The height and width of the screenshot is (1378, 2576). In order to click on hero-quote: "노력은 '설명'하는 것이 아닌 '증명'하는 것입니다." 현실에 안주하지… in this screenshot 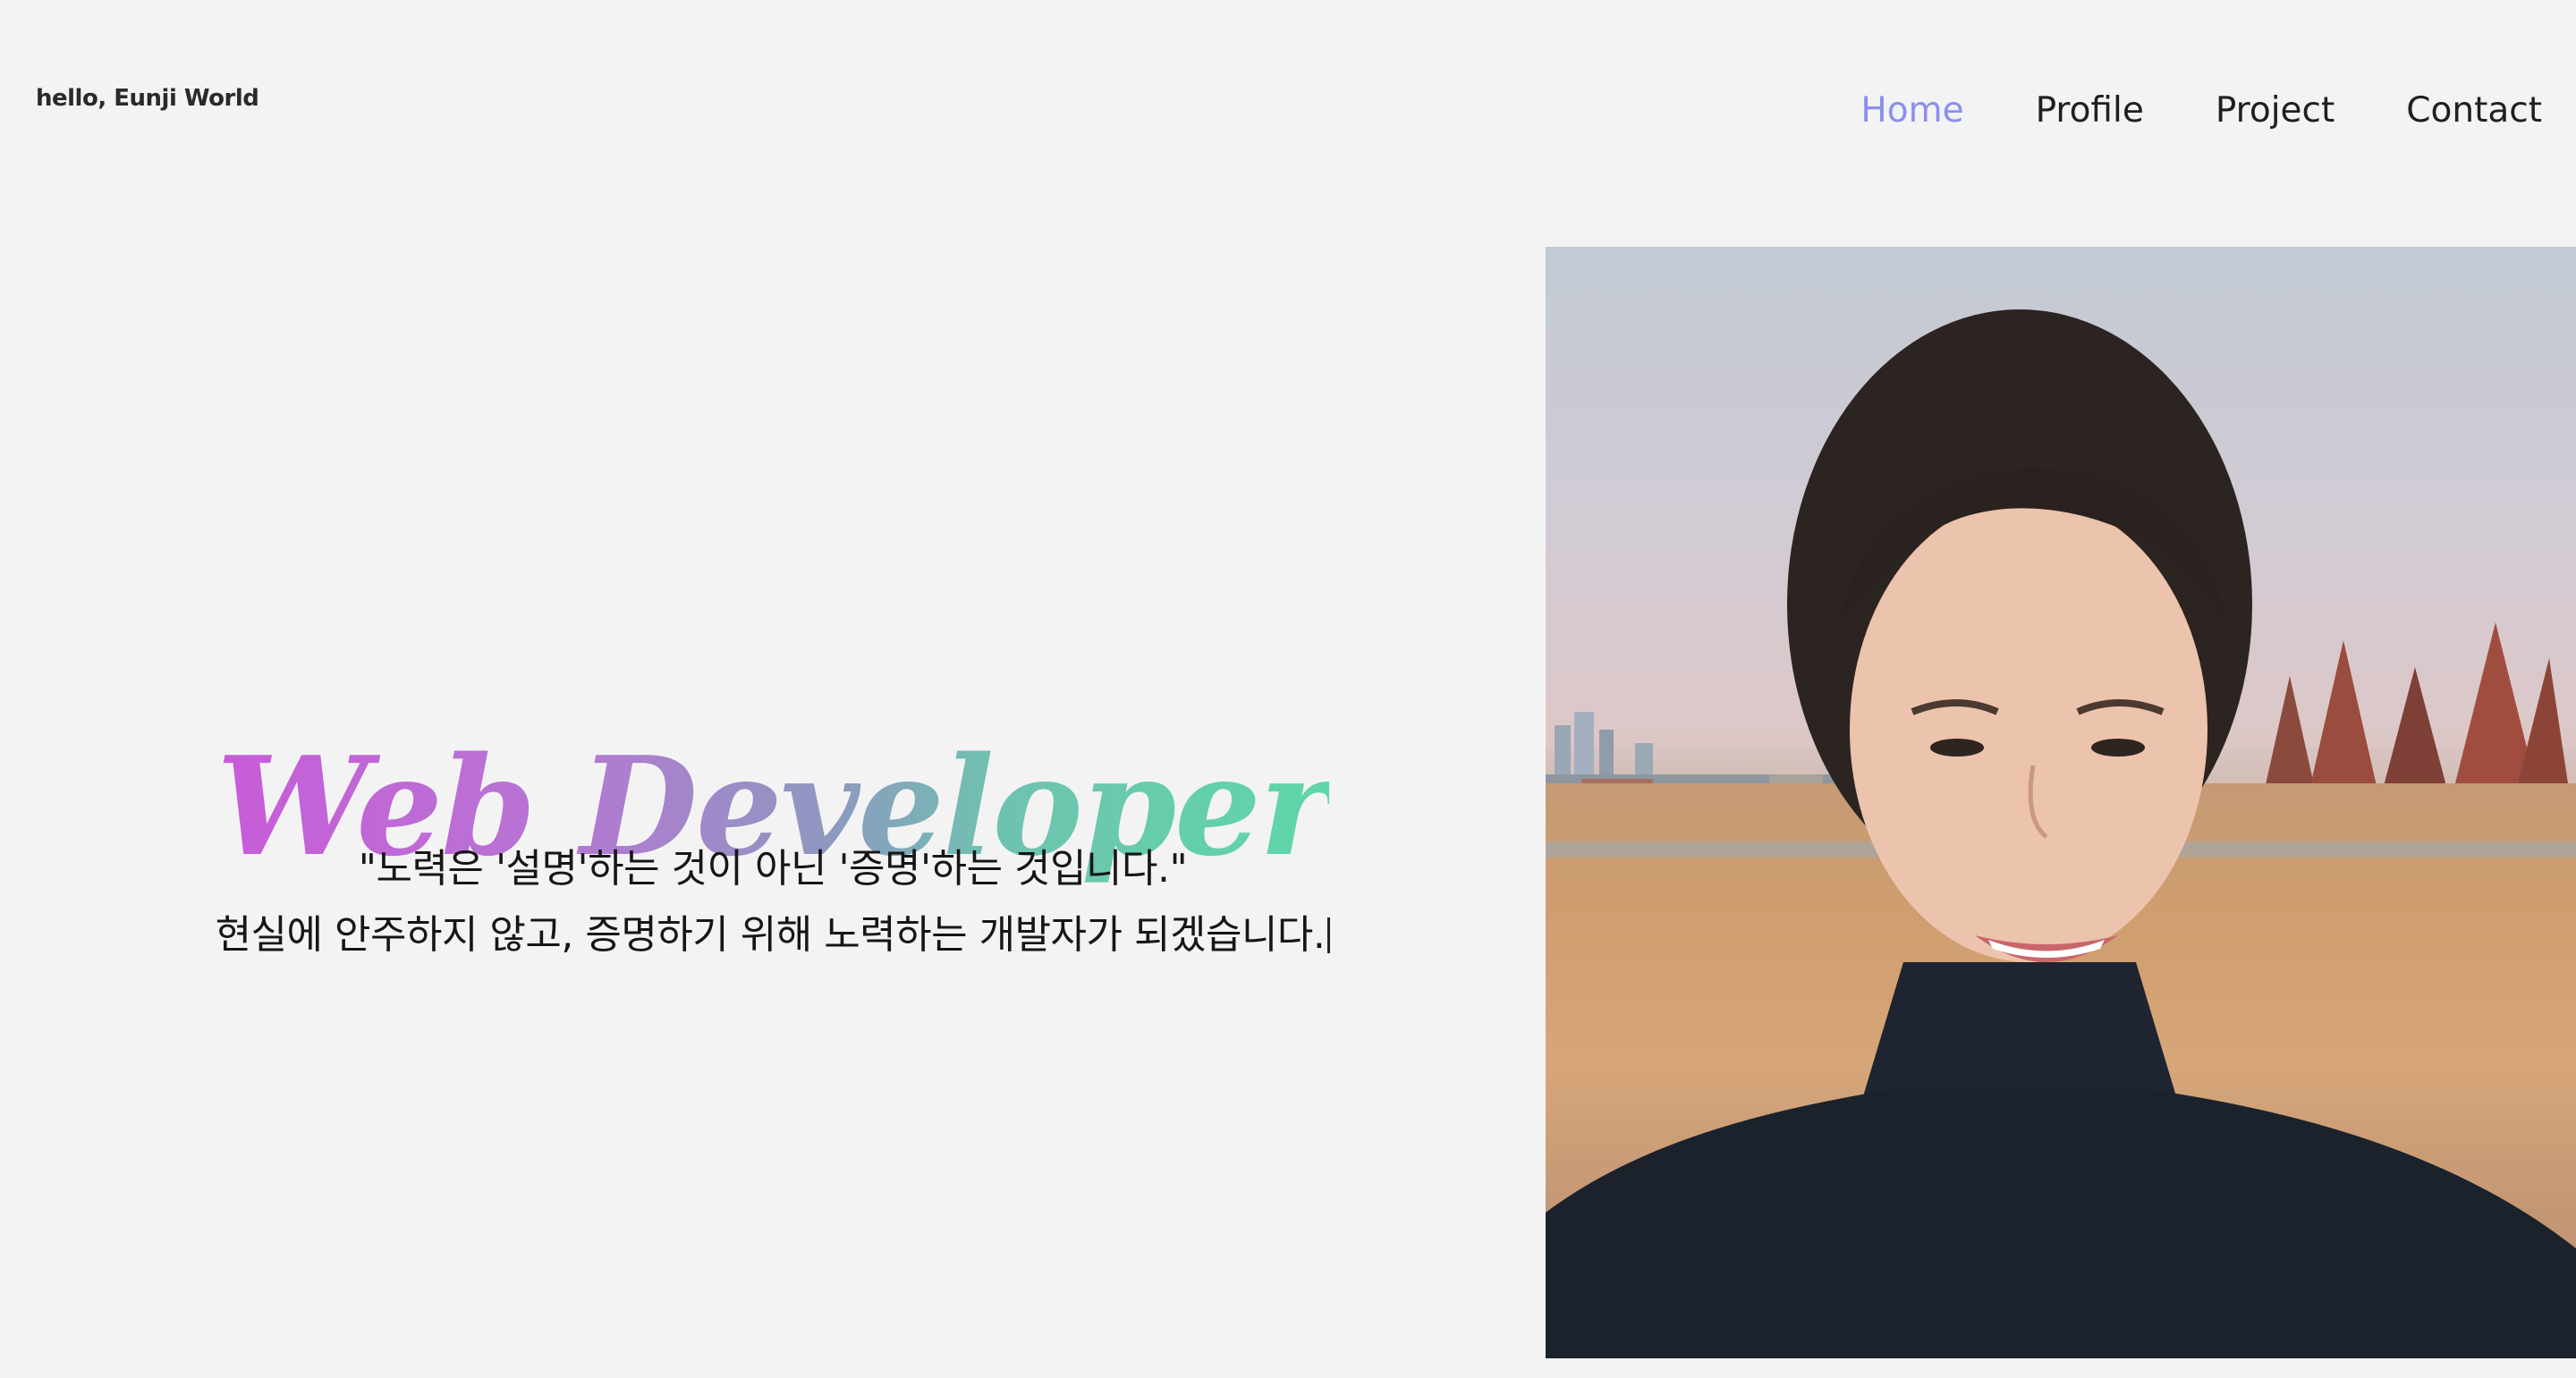, I will do `click(773, 902)`.